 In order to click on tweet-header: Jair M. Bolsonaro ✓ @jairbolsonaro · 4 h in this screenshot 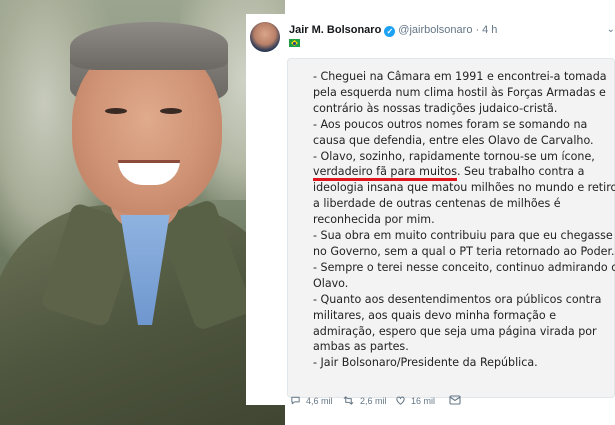, I will do `click(393, 30)`.